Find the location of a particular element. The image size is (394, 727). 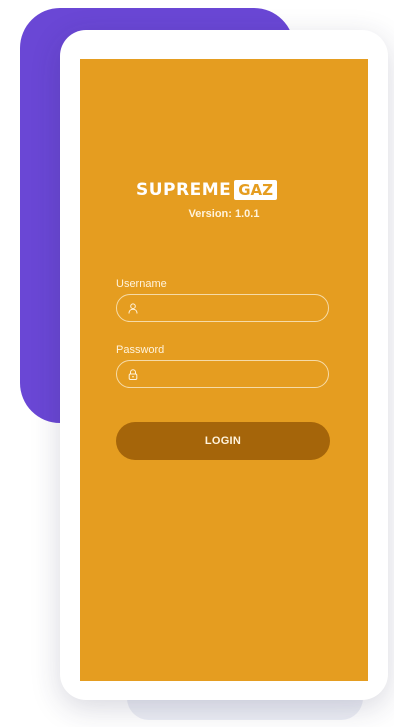

logo-text-accent: GAZ is located at coordinates (256, 190).